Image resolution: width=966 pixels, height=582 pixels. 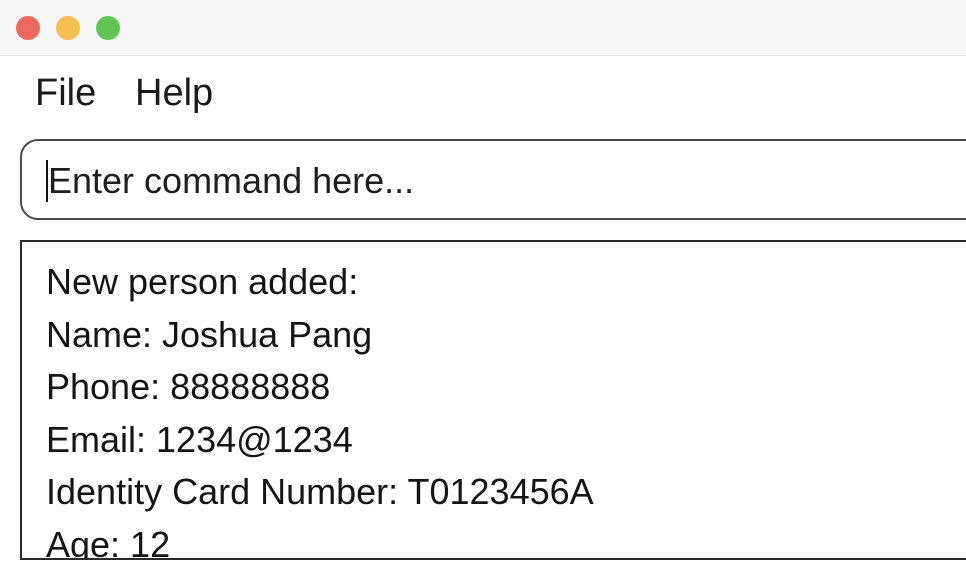 What do you see at coordinates (498, 181) in the screenshot?
I see `command-input` at bounding box center [498, 181].